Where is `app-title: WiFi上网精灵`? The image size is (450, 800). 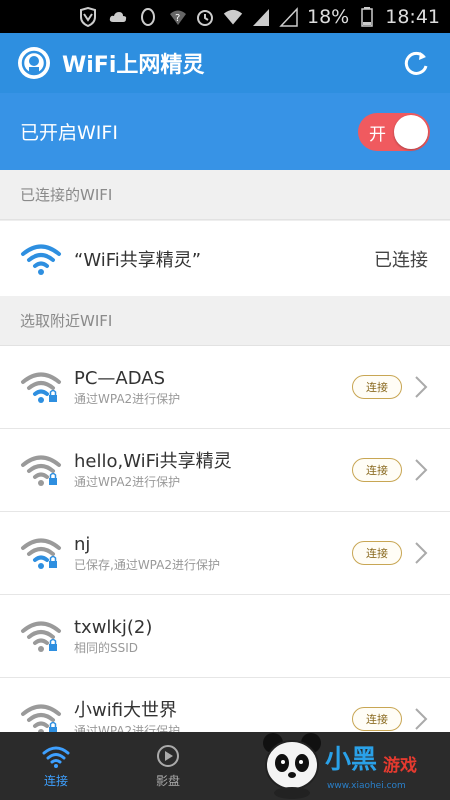 app-title: WiFi上网精灵 is located at coordinates (133, 65).